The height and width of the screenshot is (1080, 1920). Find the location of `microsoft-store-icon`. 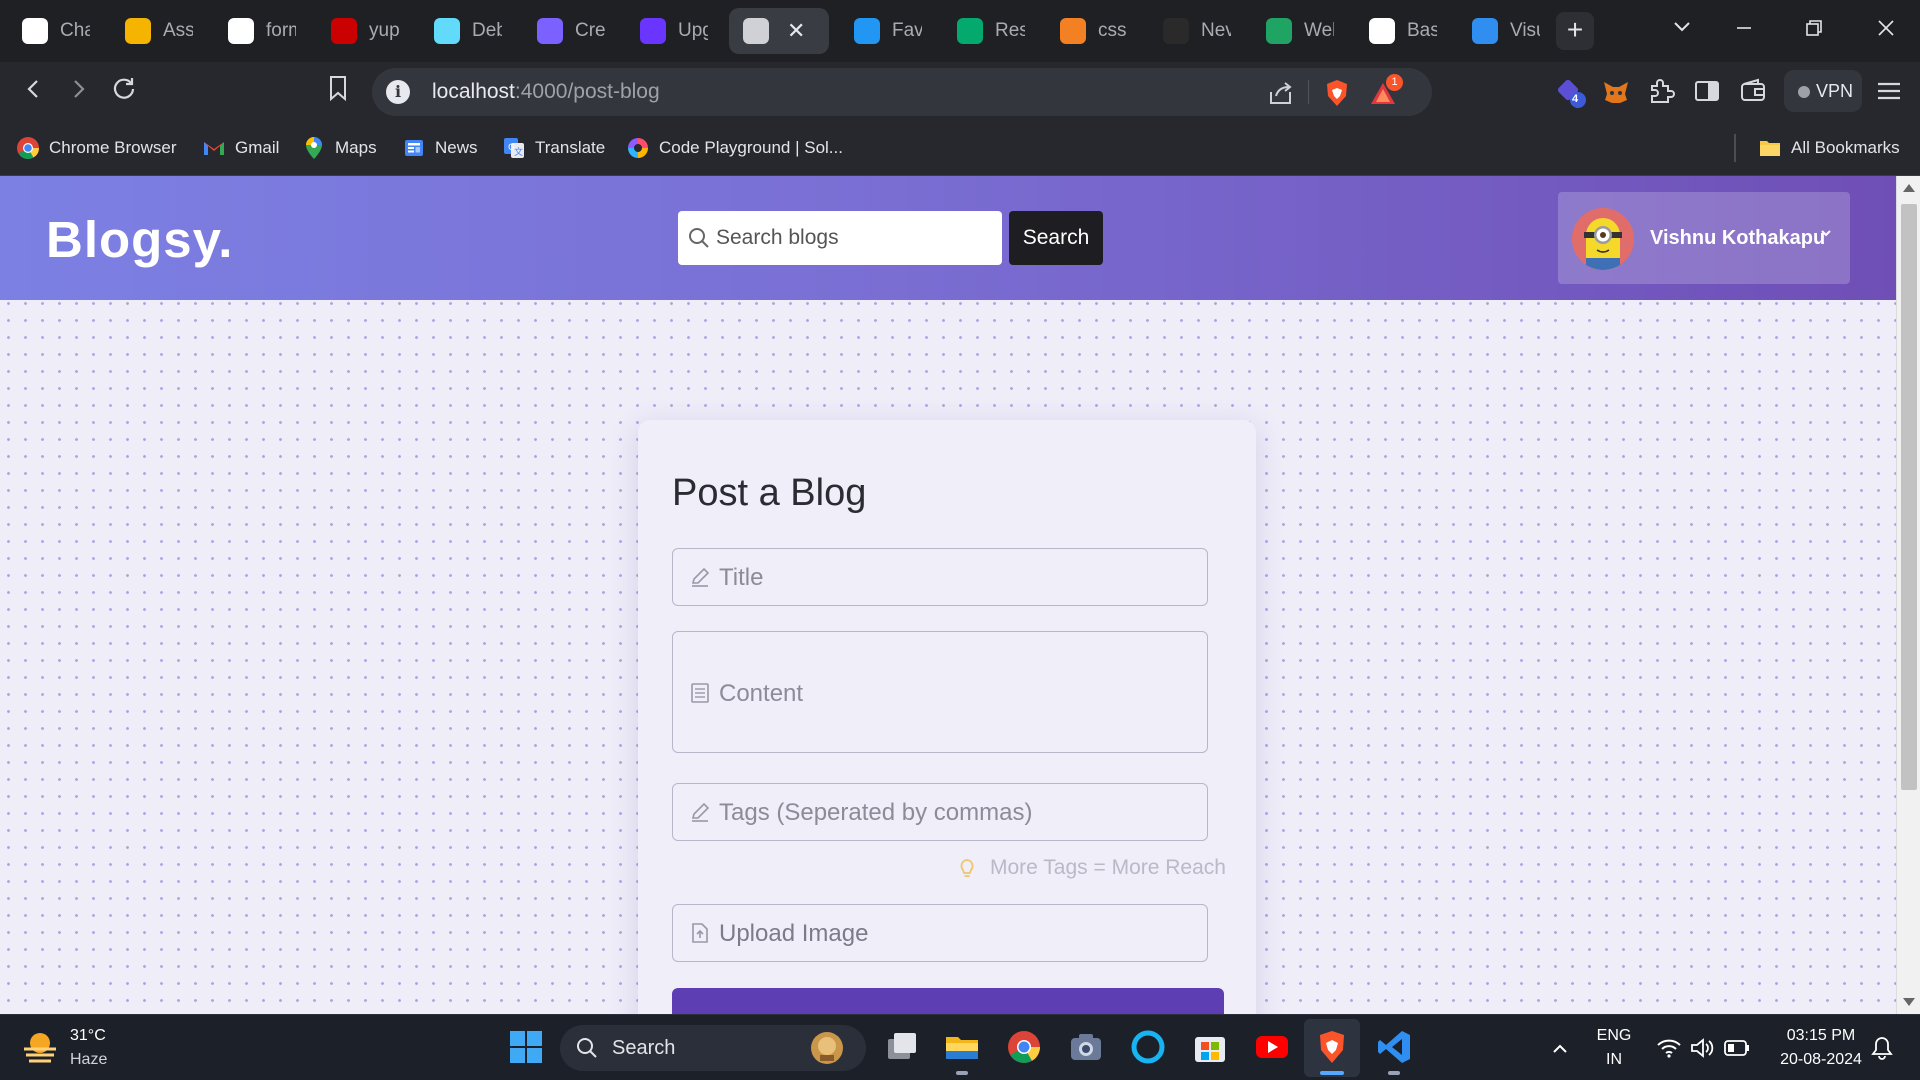

microsoft-store-icon is located at coordinates (1210, 1047).